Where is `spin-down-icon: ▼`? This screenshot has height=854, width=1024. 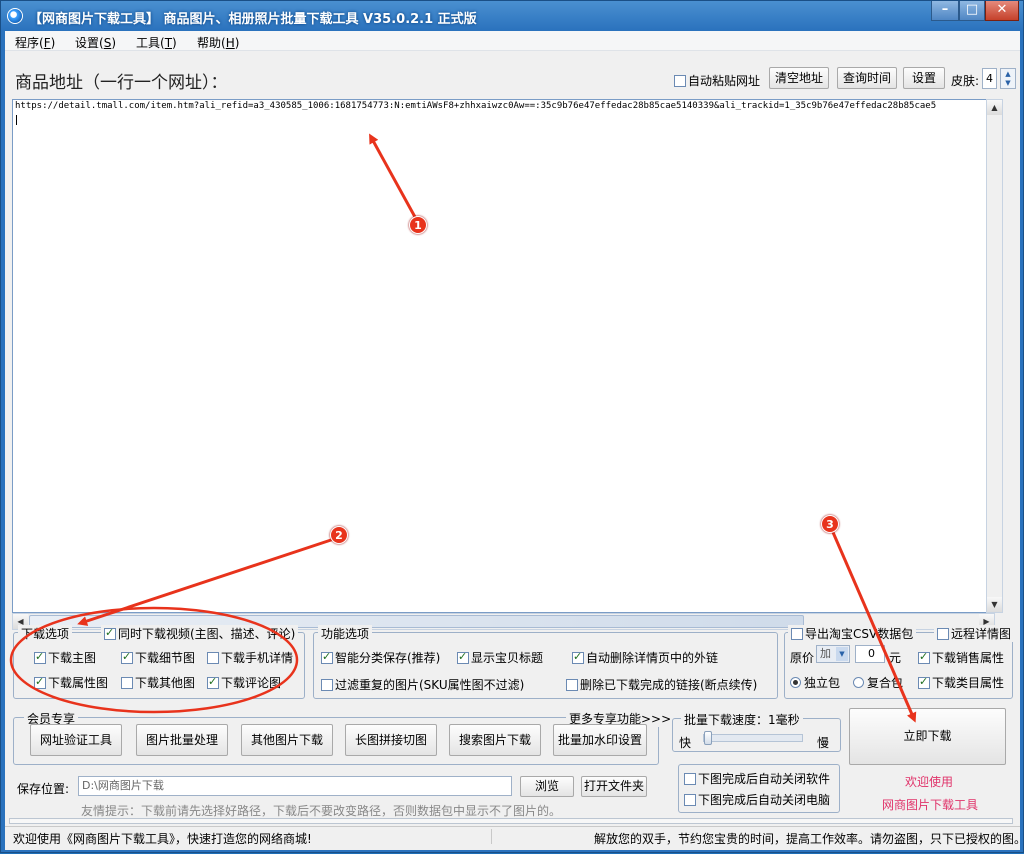 spin-down-icon: ▼ is located at coordinates (1008, 83).